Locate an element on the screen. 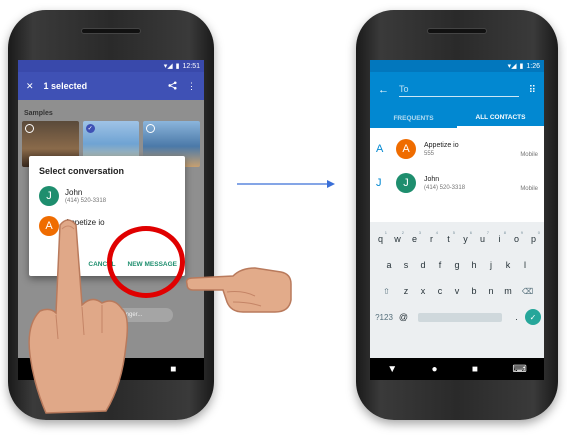 Image resolution: width=567 pixels, height=441 pixels. backspace-key-icon: ⌫ is located at coordinates (528, 291).